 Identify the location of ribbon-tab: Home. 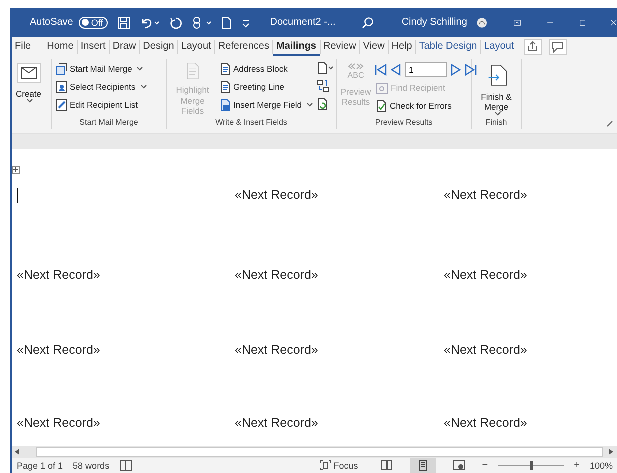
(60, 47).